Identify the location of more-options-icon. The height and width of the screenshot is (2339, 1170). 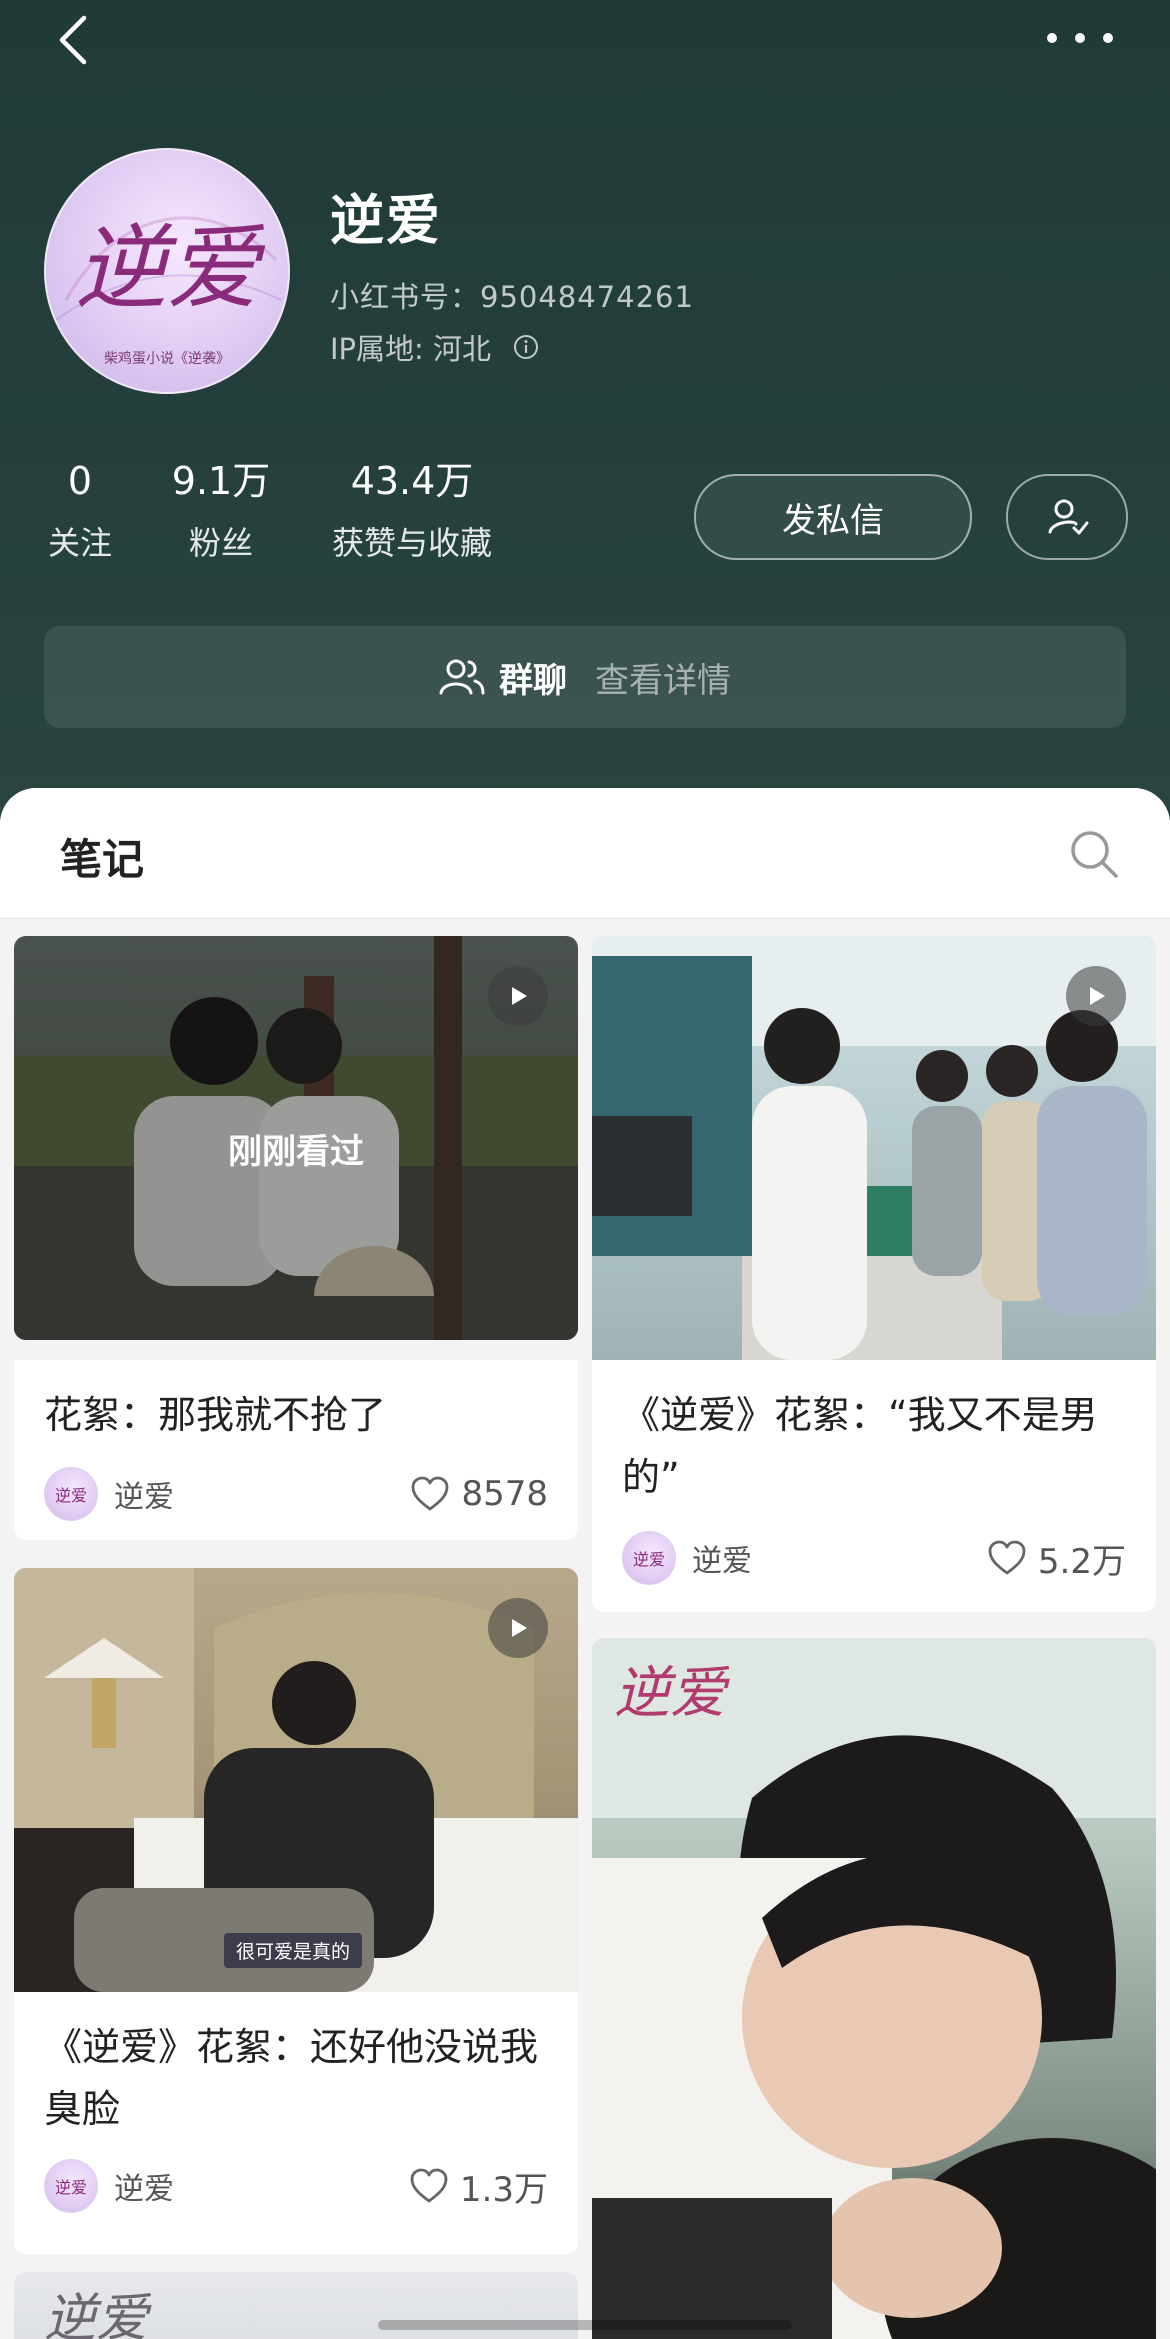
(1080, 38).